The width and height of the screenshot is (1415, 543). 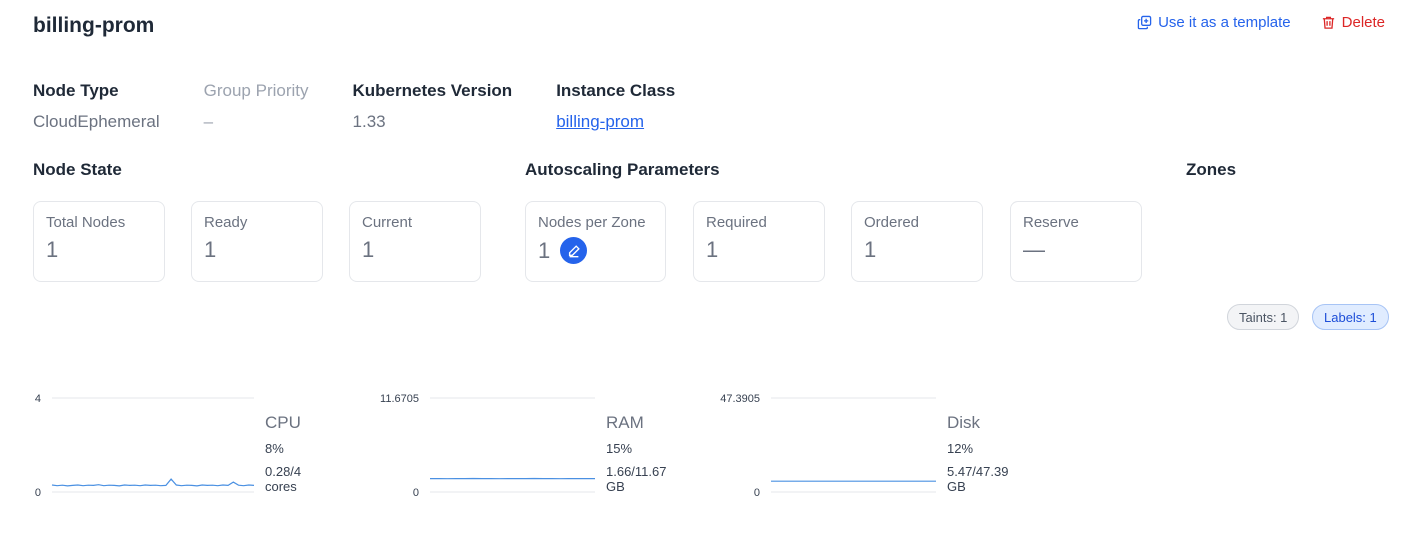 What do you see at coordinates (208, 121) in the screenshot?
I see `prop-value: –` at bounding box center [208, 121].